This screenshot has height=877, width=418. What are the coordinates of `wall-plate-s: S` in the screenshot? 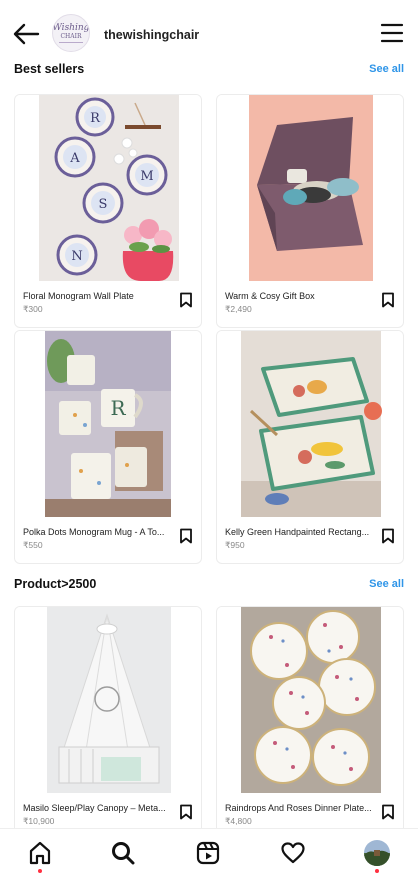 It's located at (103, 203).